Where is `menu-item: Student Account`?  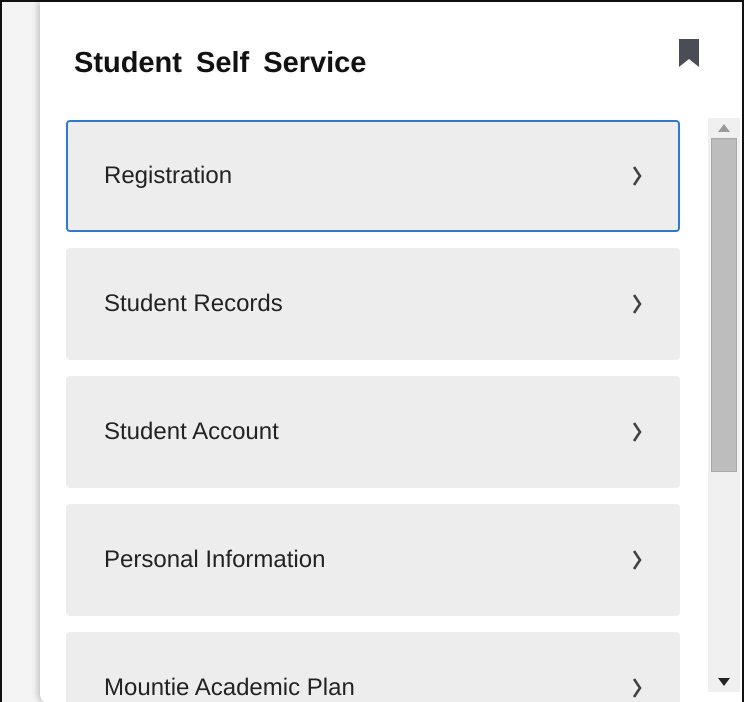 menu-item: Student Account is located at coordinates (373, 432).